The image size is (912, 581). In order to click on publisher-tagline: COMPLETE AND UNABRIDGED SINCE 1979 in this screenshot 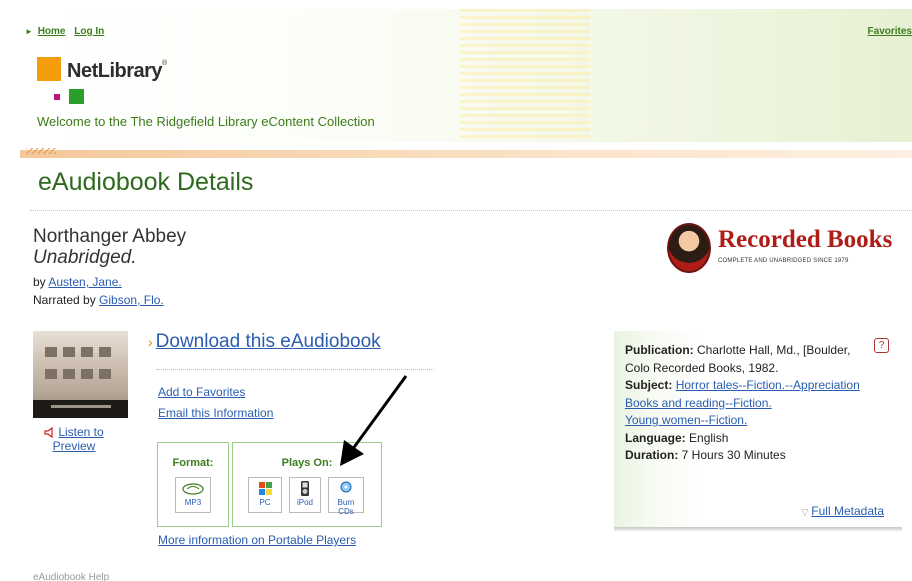, I will do `click(783, 261)`.